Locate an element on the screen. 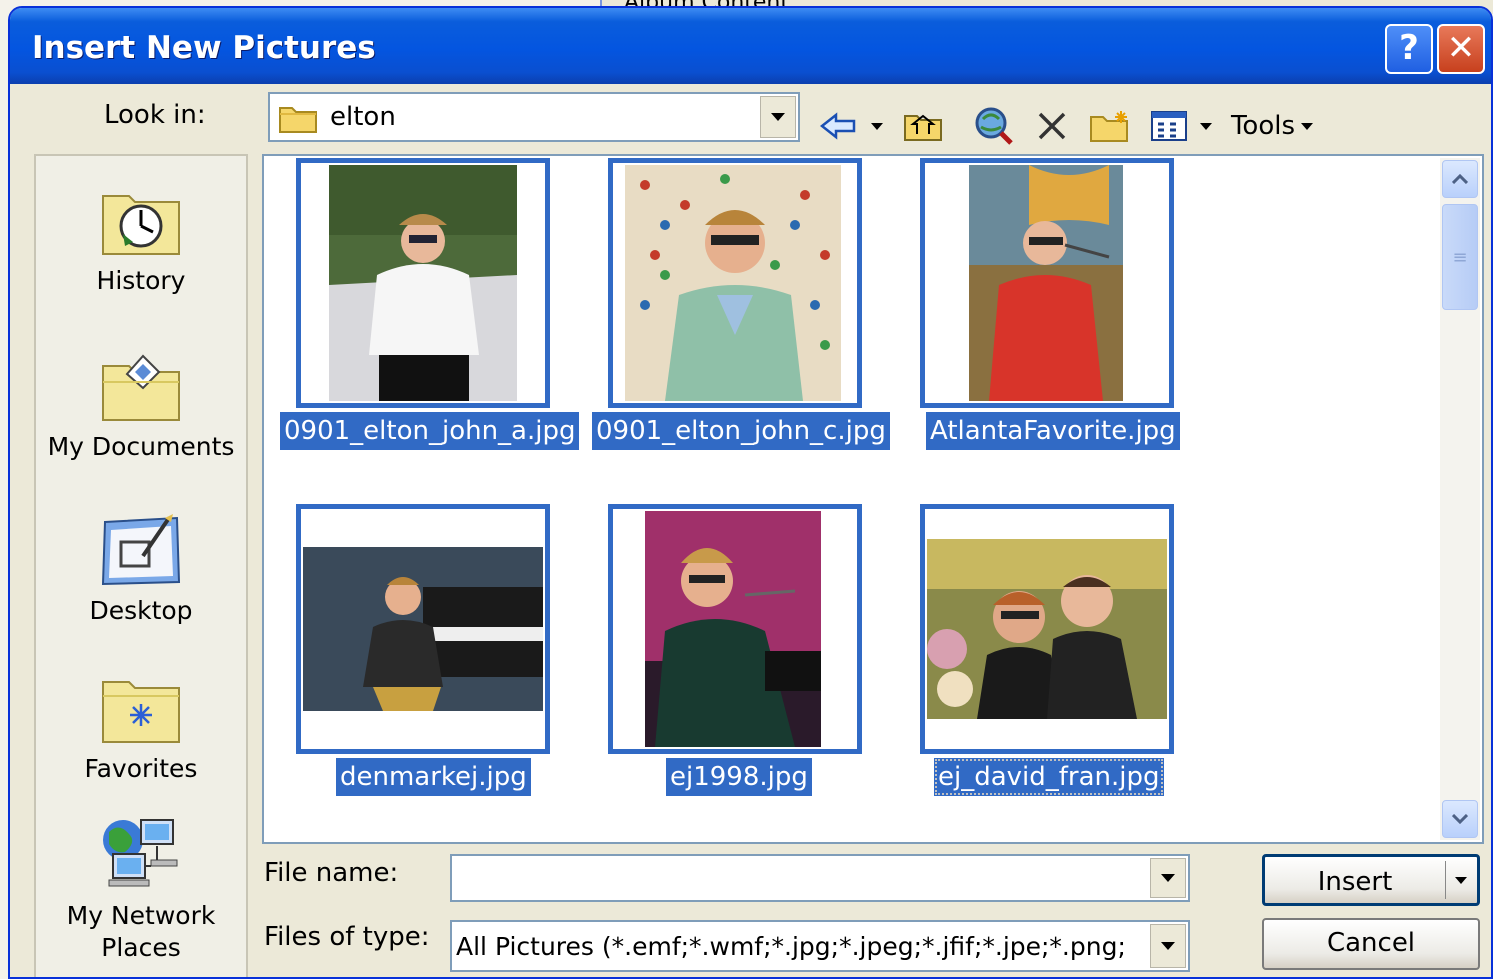  delete-x-icon is located at coordinates (1052, 126).